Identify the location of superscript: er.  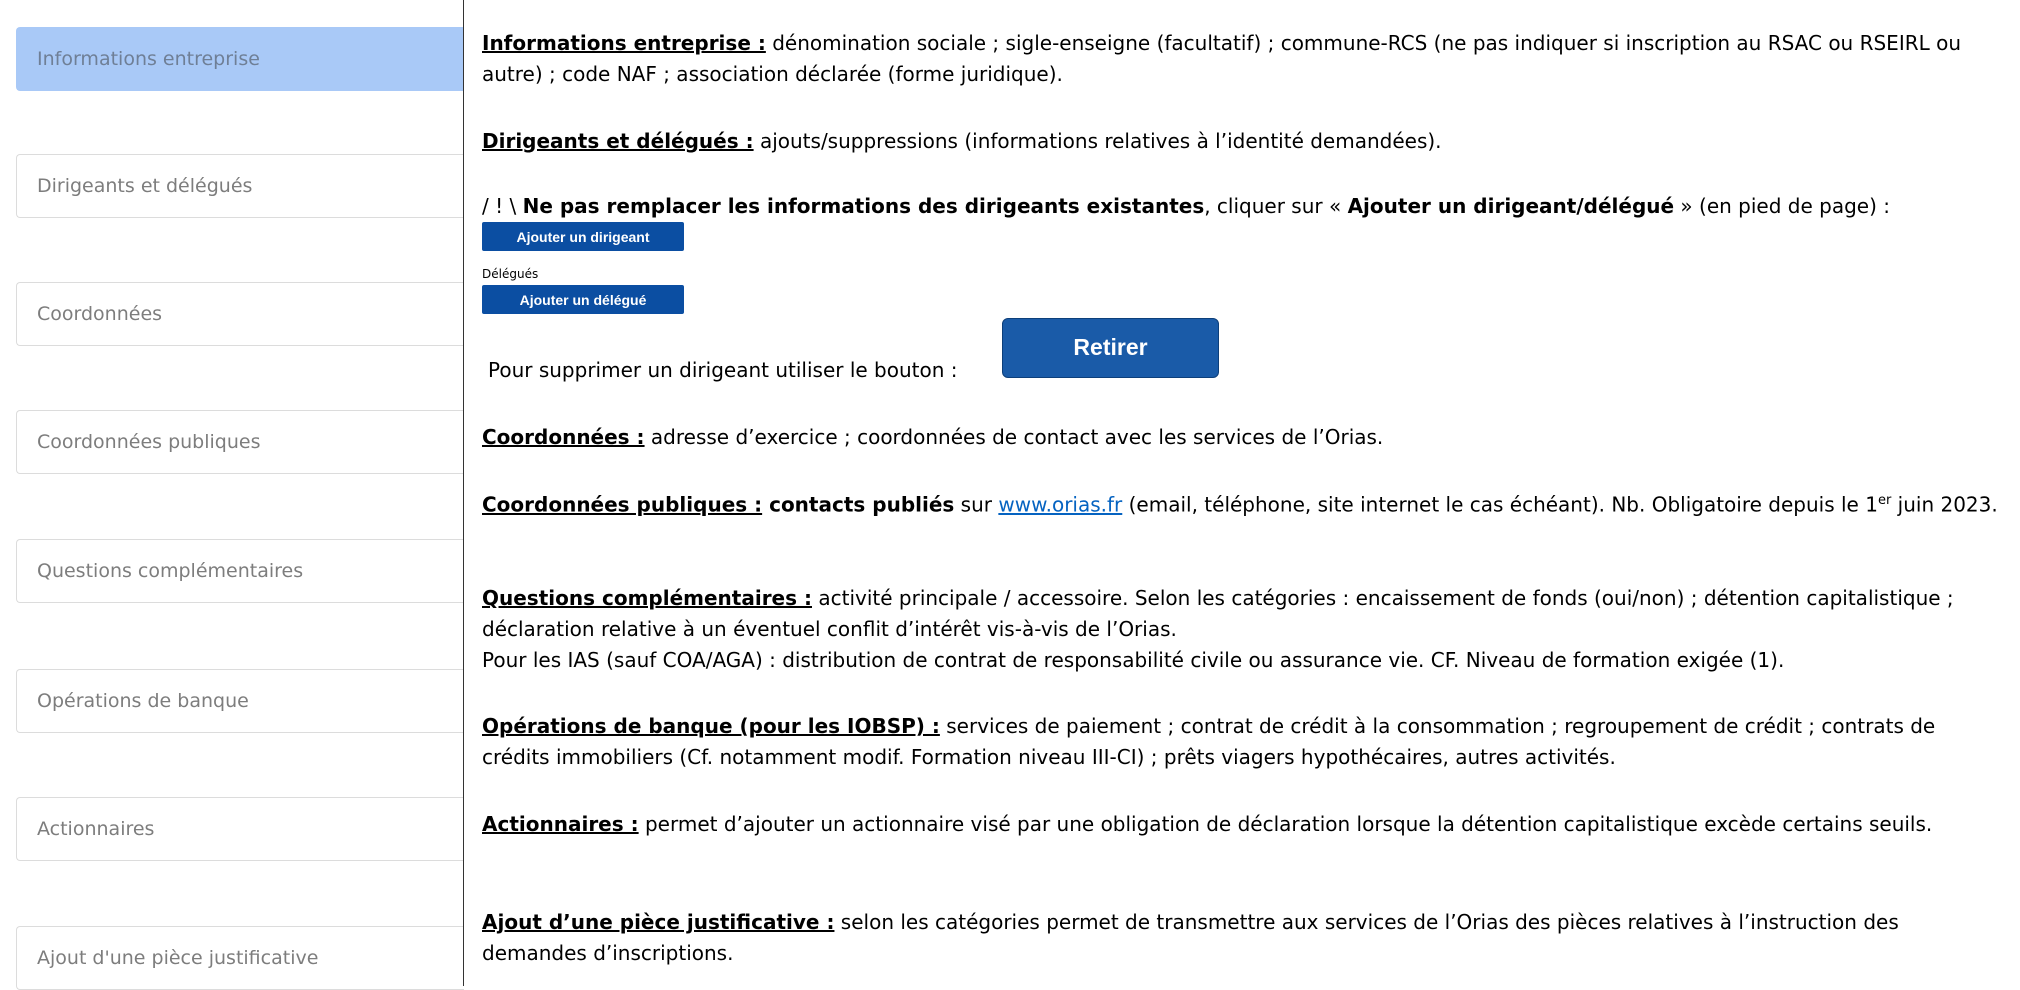
(1884, 500).